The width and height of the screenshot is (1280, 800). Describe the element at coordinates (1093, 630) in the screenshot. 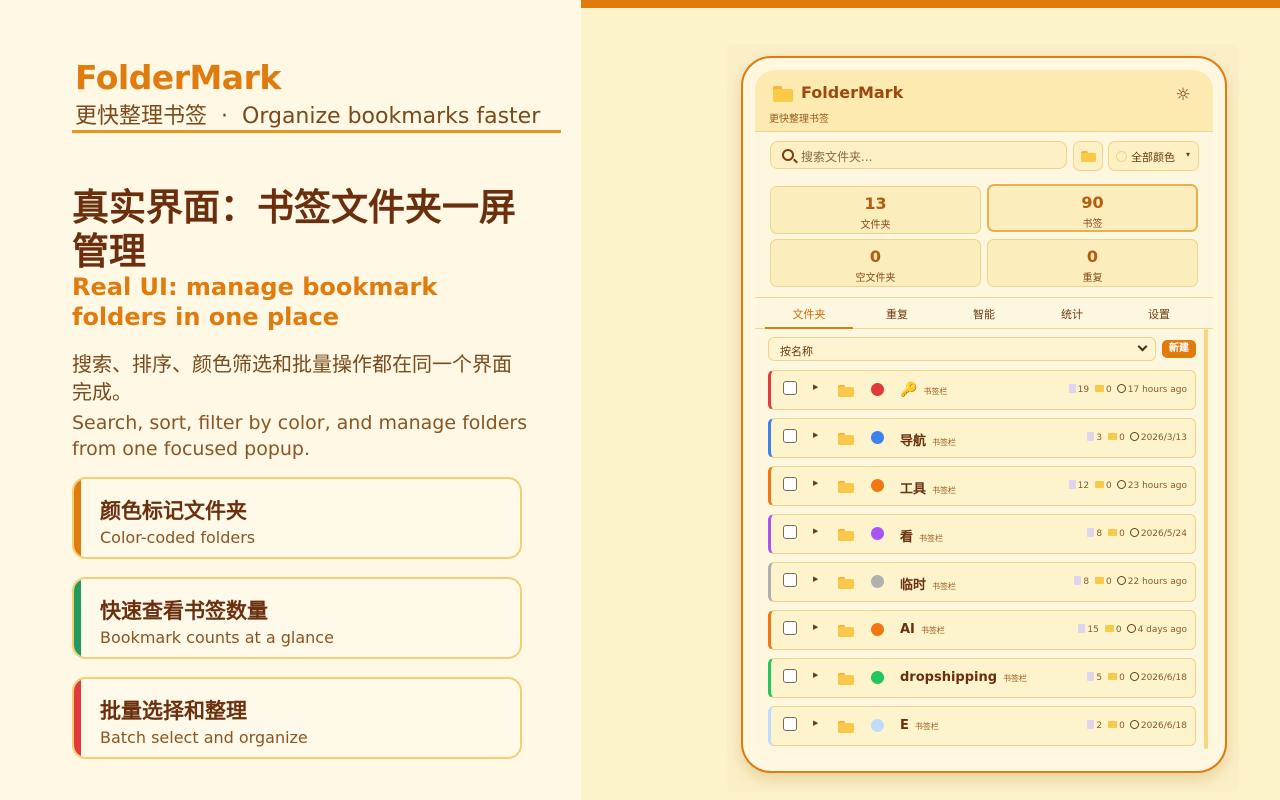

I see `bookmark-count: 15` at that location.